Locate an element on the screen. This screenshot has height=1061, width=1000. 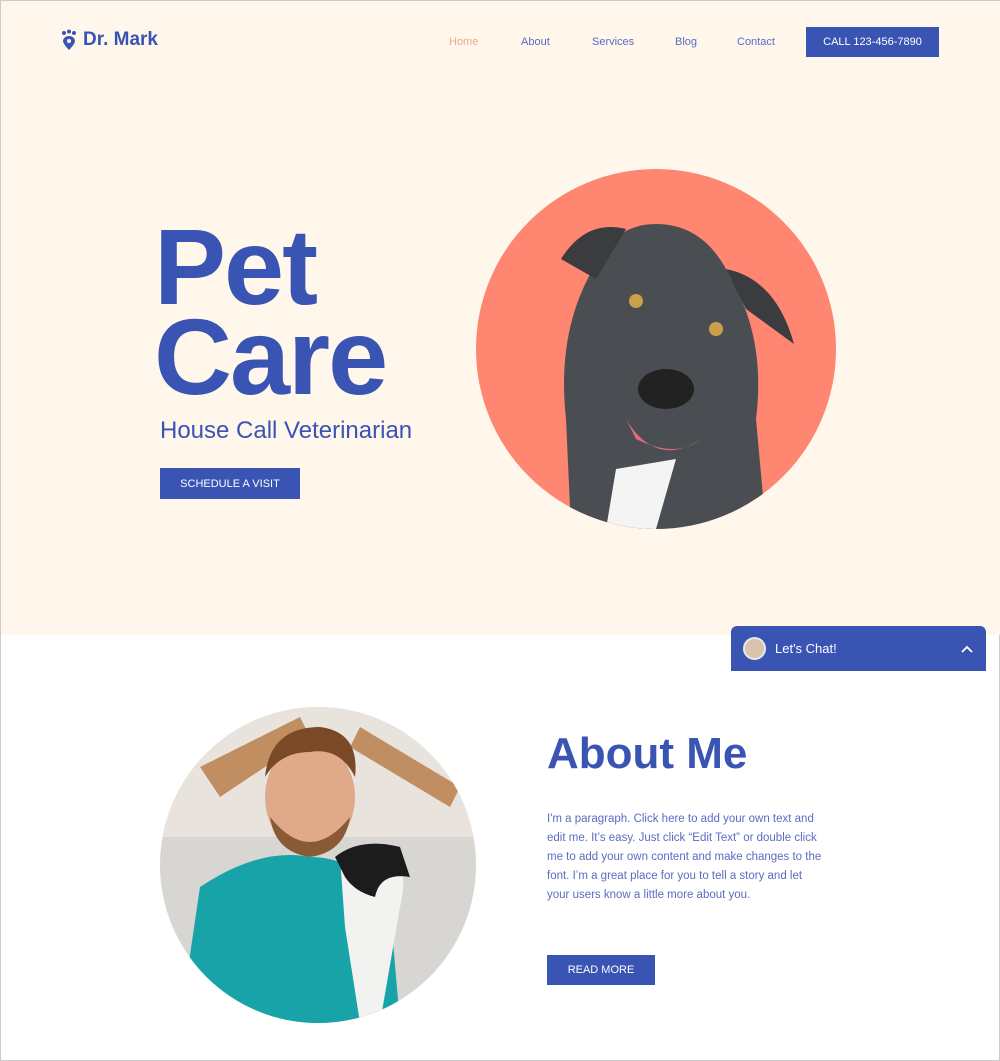
nav-blog: Blog is located at coordinates (686, 42).